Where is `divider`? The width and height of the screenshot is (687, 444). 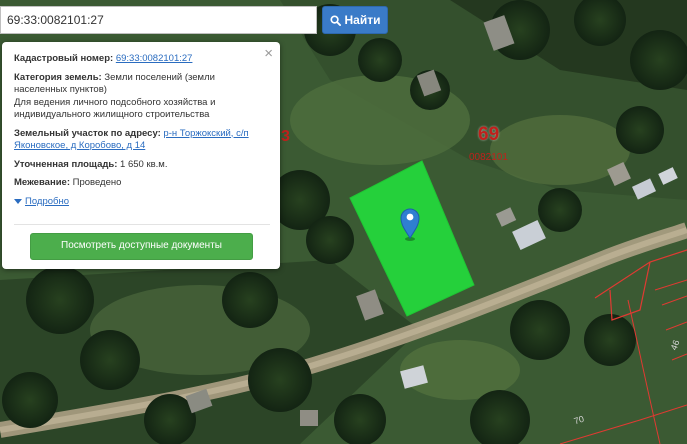
divider is located at coordinates (142, 224).